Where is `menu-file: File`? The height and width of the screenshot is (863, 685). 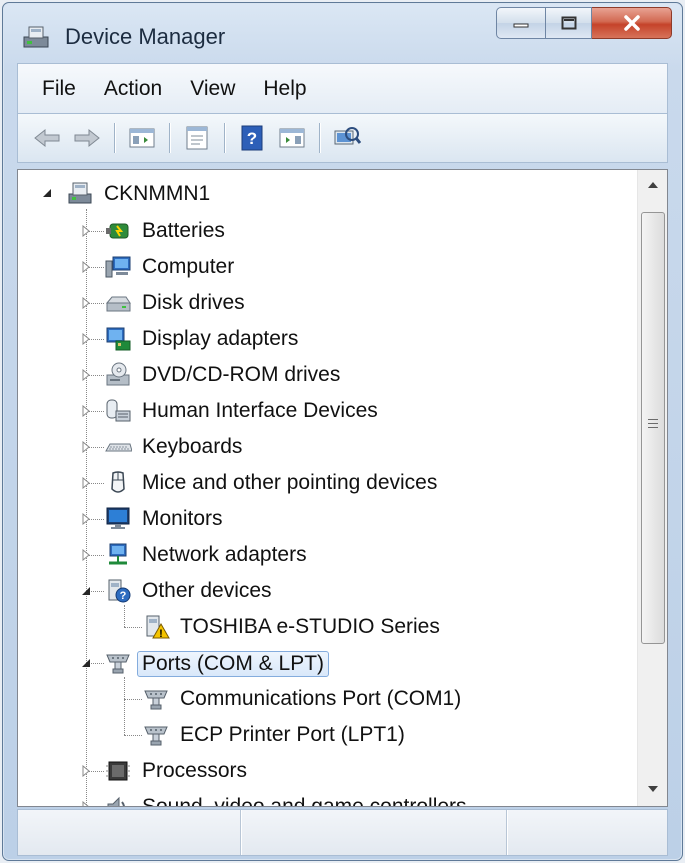
menu-file: File is located at coordinates (54, 89).